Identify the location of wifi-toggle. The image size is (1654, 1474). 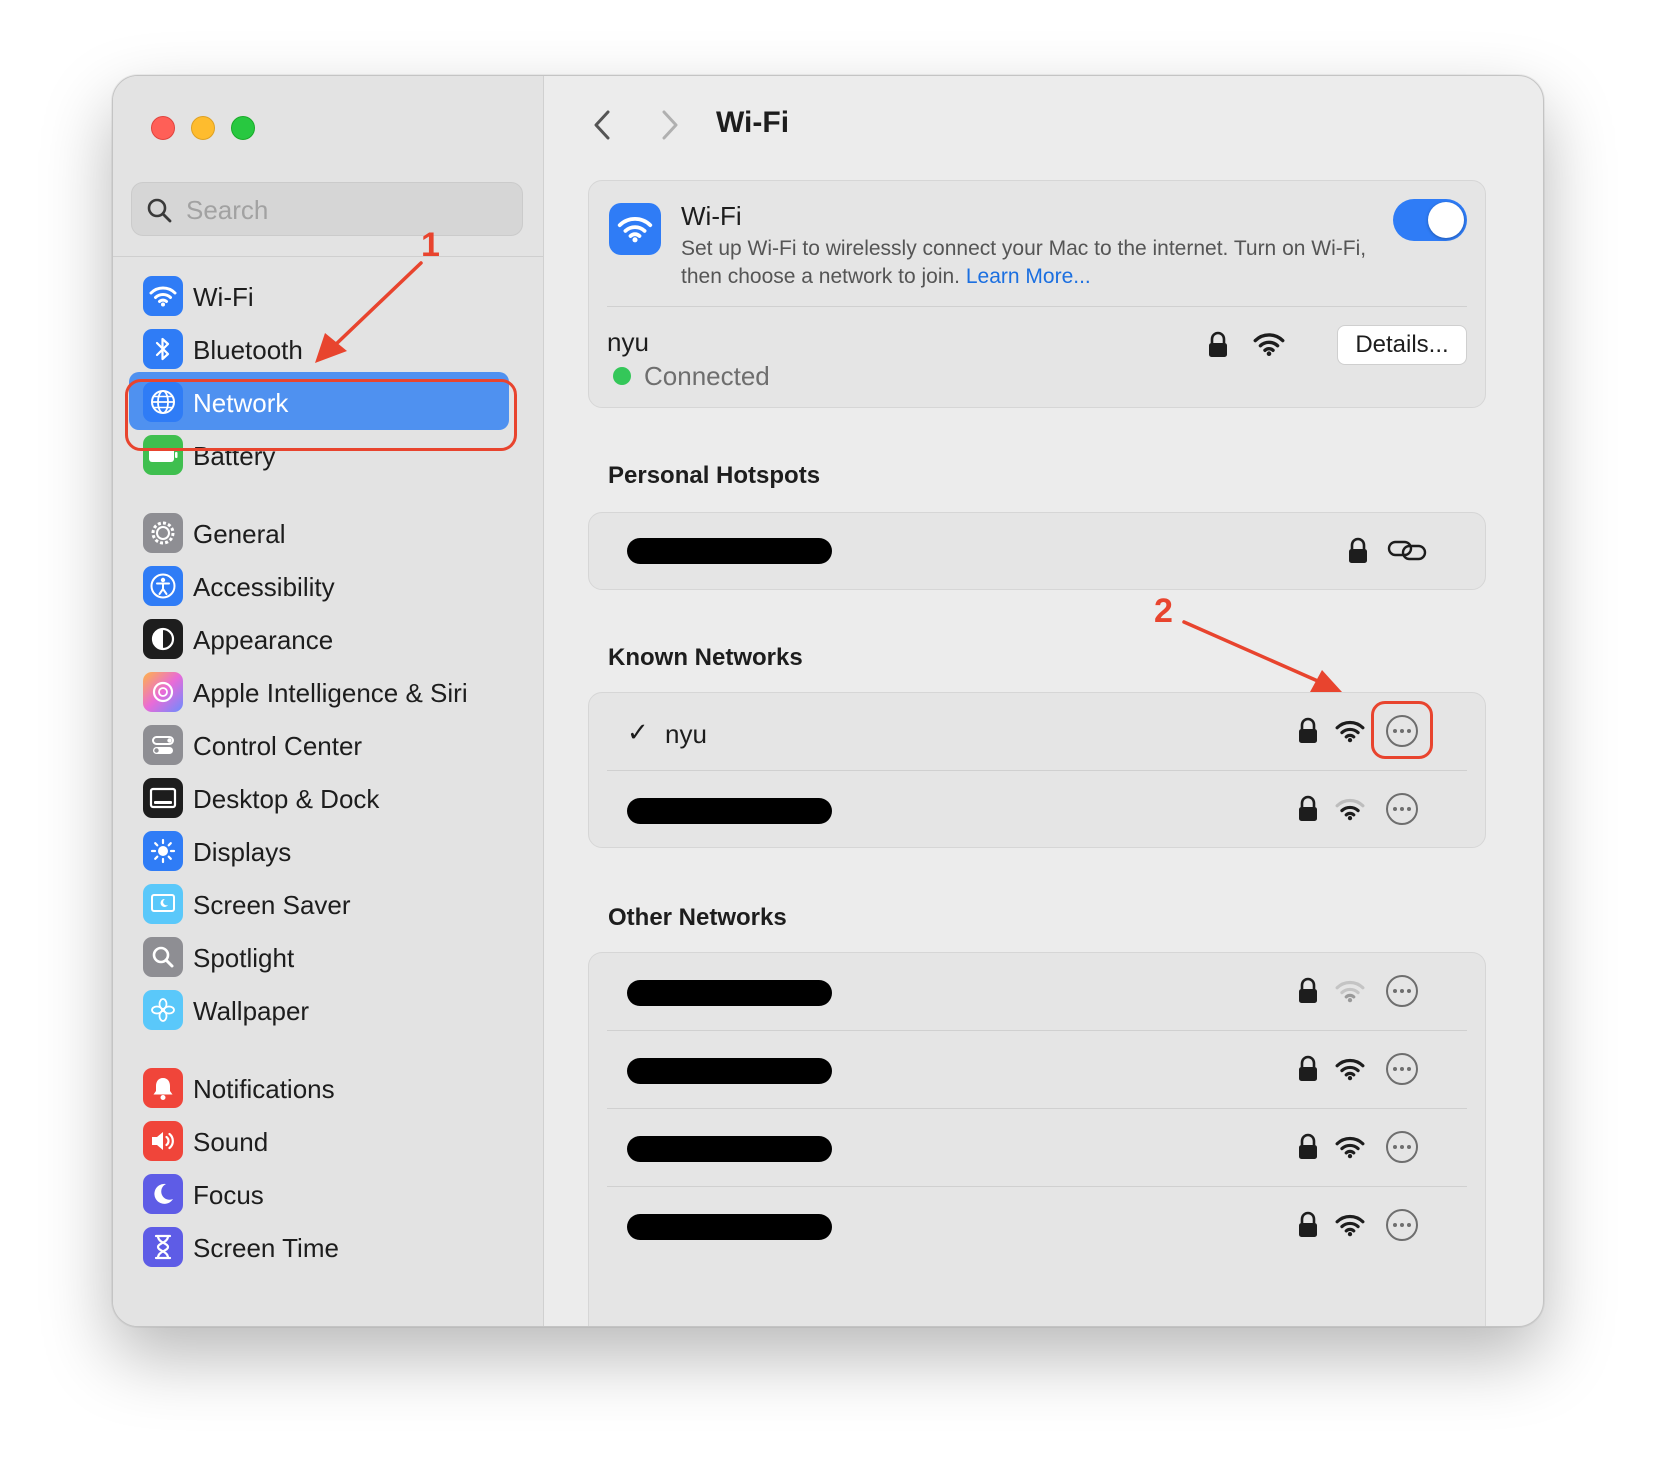
(1430, 220).